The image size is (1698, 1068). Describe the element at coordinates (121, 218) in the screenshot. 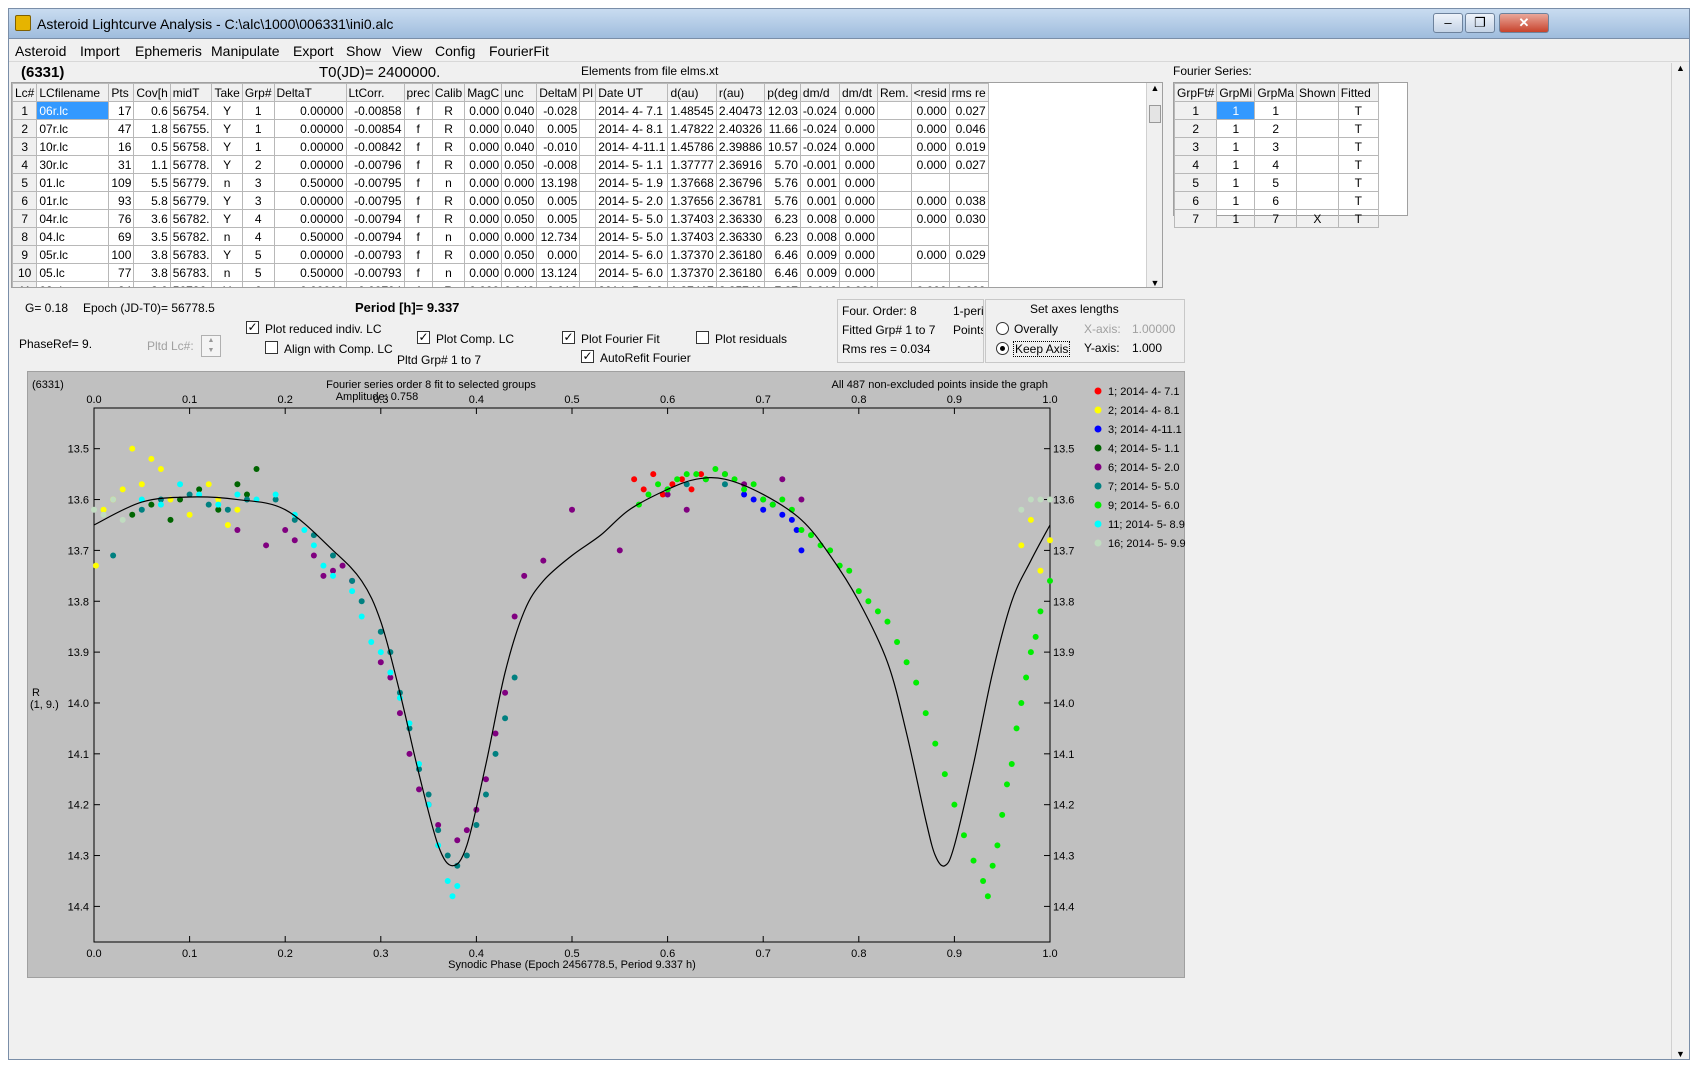

I see `table-cell: 76` at that location.